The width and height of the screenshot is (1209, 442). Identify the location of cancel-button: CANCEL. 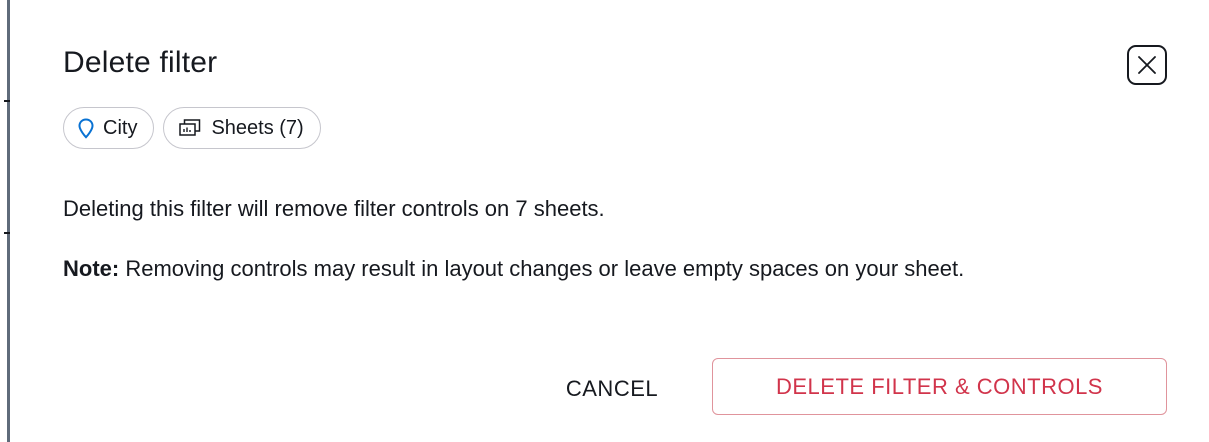
(612, 389).